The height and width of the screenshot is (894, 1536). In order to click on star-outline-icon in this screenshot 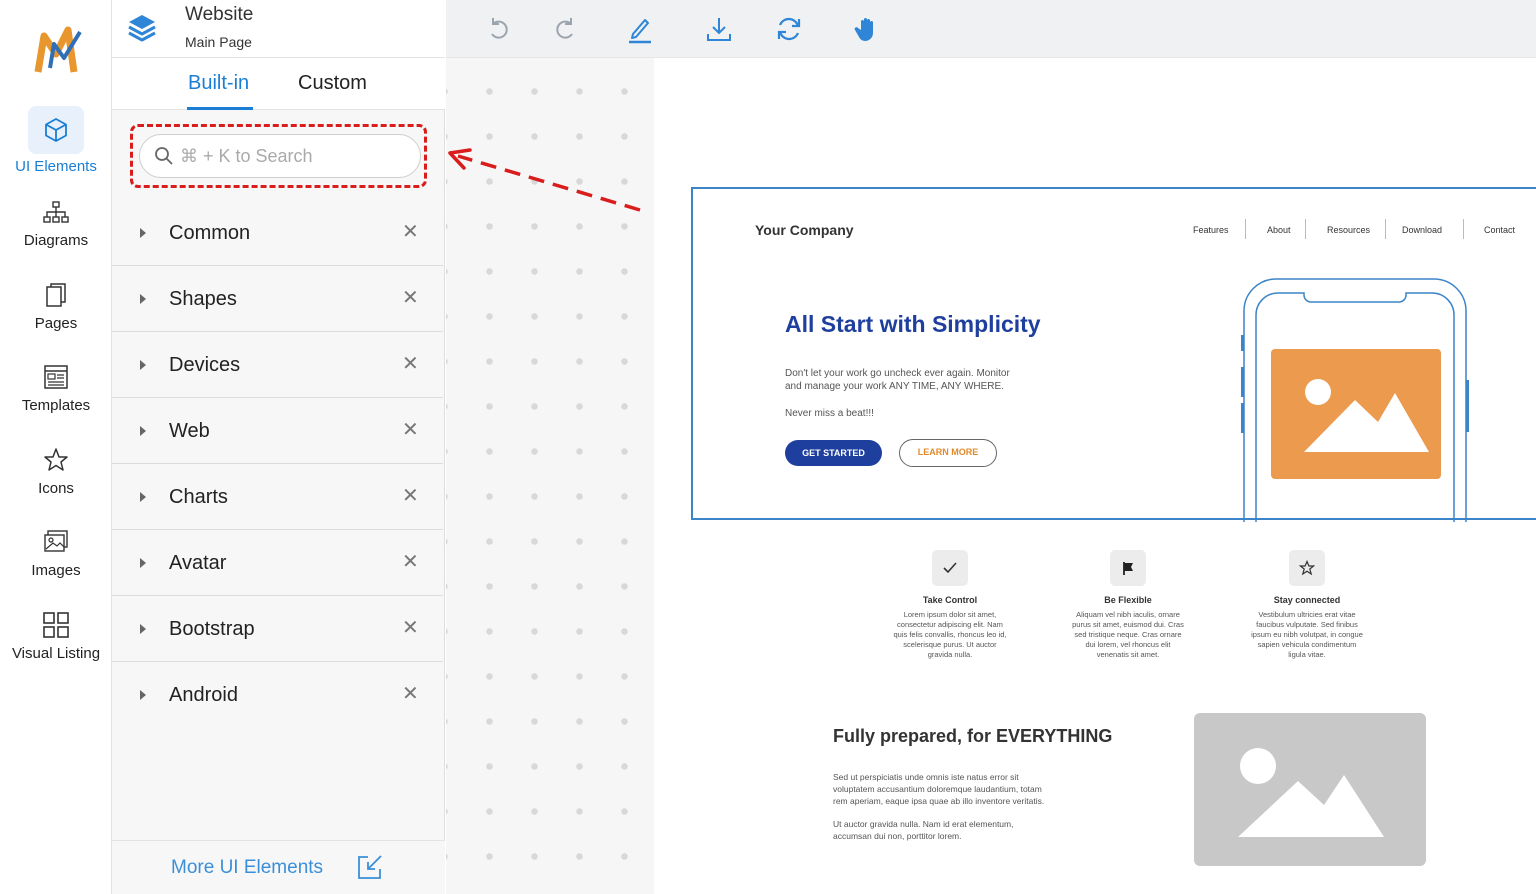, I will do `click(1307, 568)`.